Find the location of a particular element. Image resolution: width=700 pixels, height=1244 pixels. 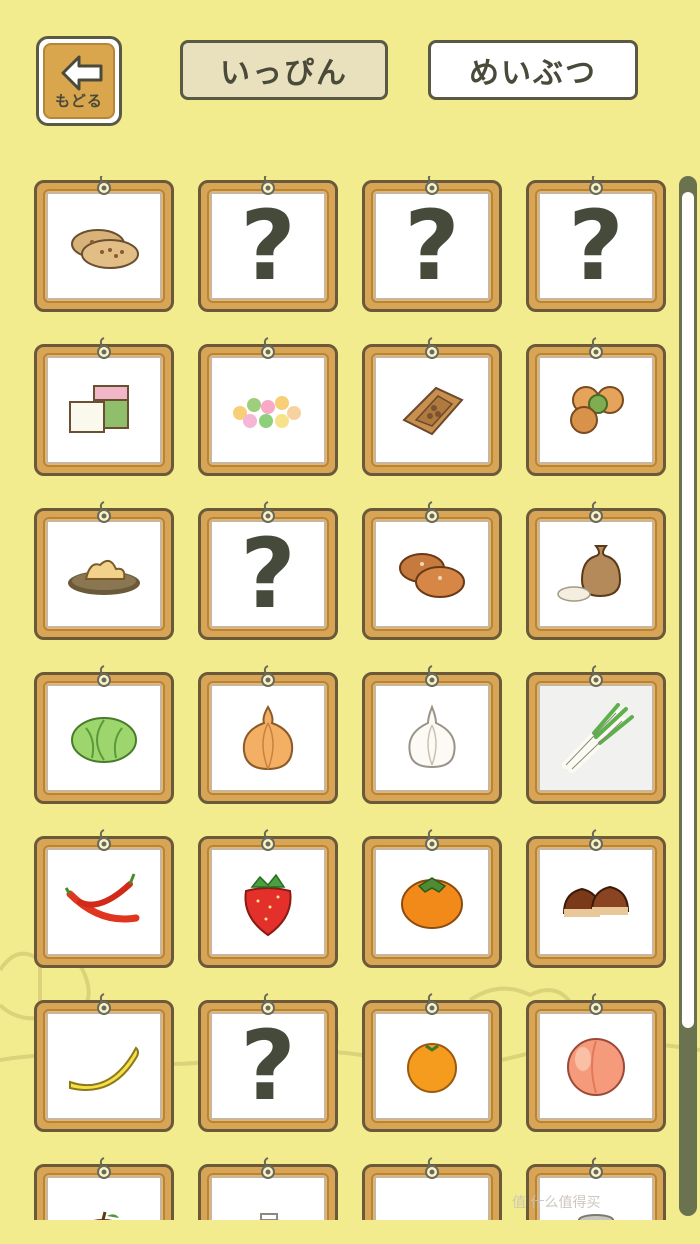

green-onion-icon is located at coordinates (596, 738).